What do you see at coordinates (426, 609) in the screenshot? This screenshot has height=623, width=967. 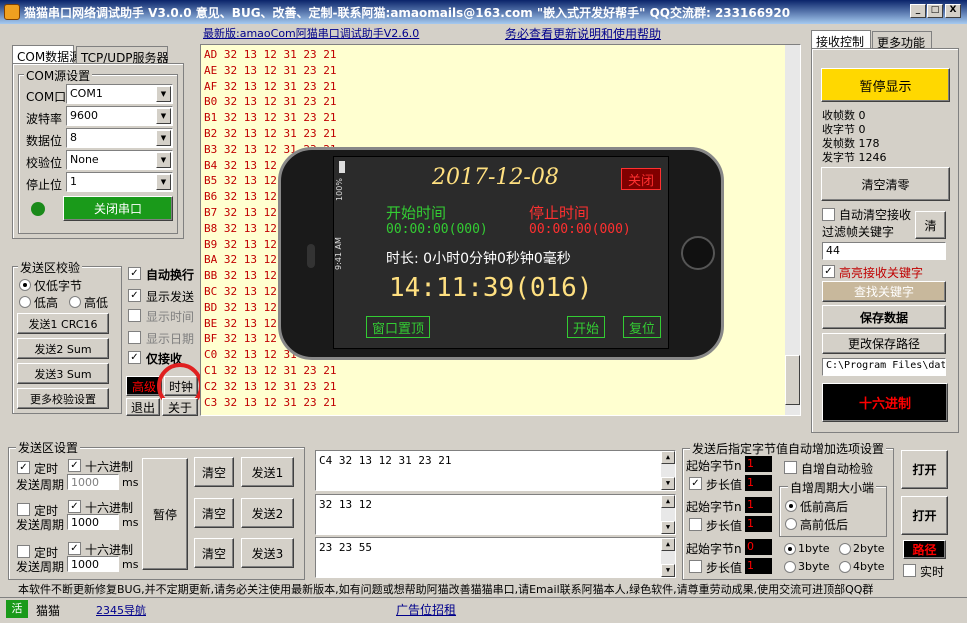 I see `ad-link: 广告位招租` at bounding box center [426, 609].